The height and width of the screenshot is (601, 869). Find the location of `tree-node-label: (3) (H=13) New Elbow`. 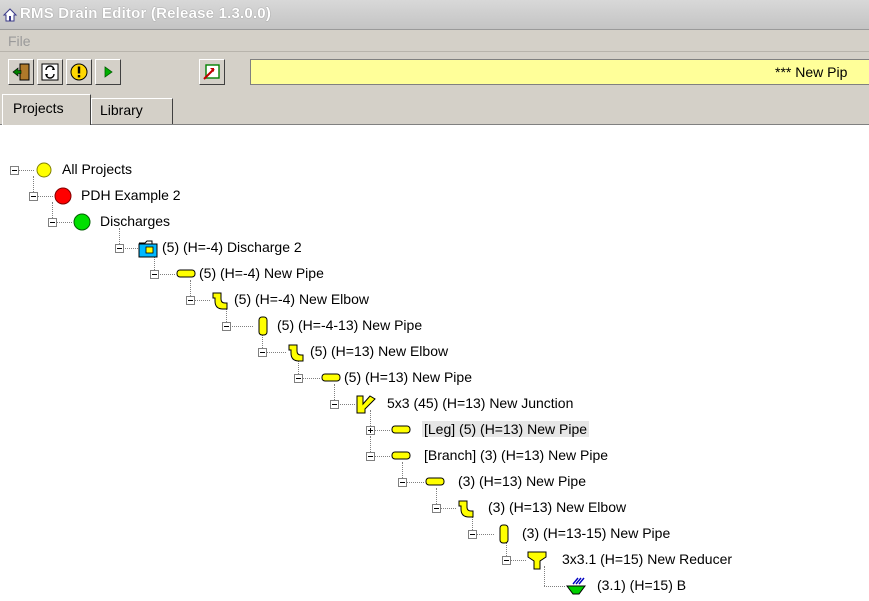

tree-node-label: (3) (H=13) New Elbow is located at coordinates (557, 507).